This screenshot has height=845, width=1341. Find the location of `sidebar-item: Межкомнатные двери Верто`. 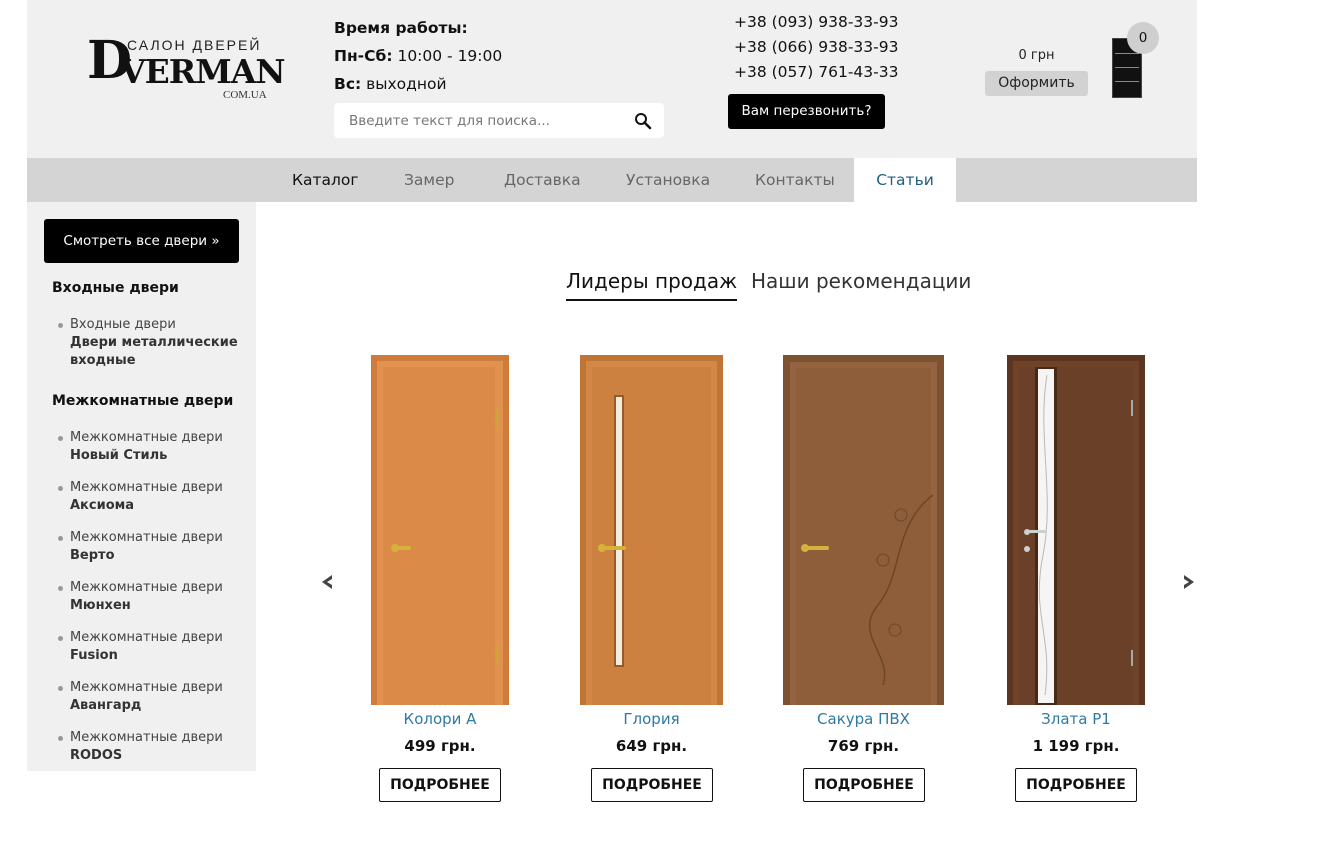

sidebar-item: Межкомнатные двери Верто is located at coordinates (140, 547).